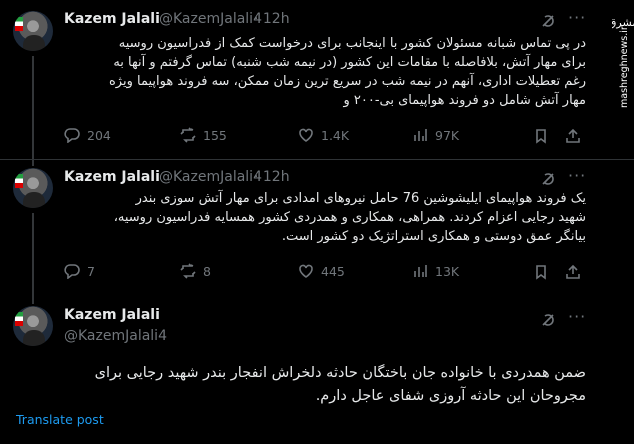 The width and height of the screenshot is (634, 444). I want to click on view-count: 13K, so click(447, 271).